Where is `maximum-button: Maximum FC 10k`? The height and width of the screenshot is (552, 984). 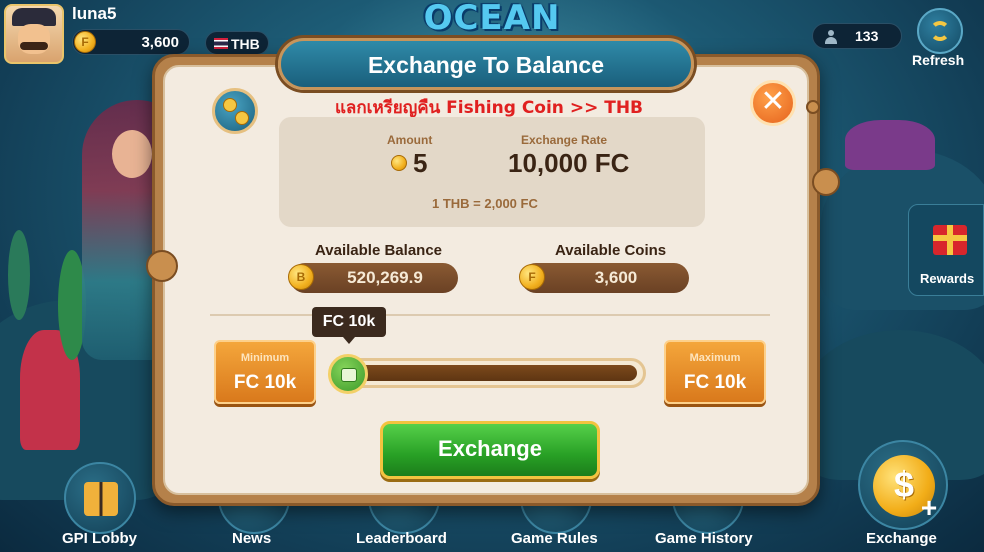
maximum-button: Maximum FC 10k is located at coordinates (715, 372).